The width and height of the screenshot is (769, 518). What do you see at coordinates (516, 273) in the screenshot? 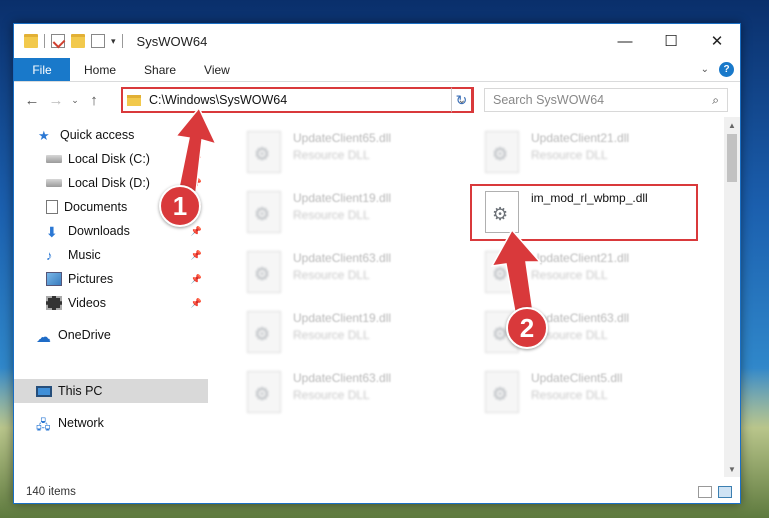
I see `arrow-to-target-file` at bounding box center [516, 273].